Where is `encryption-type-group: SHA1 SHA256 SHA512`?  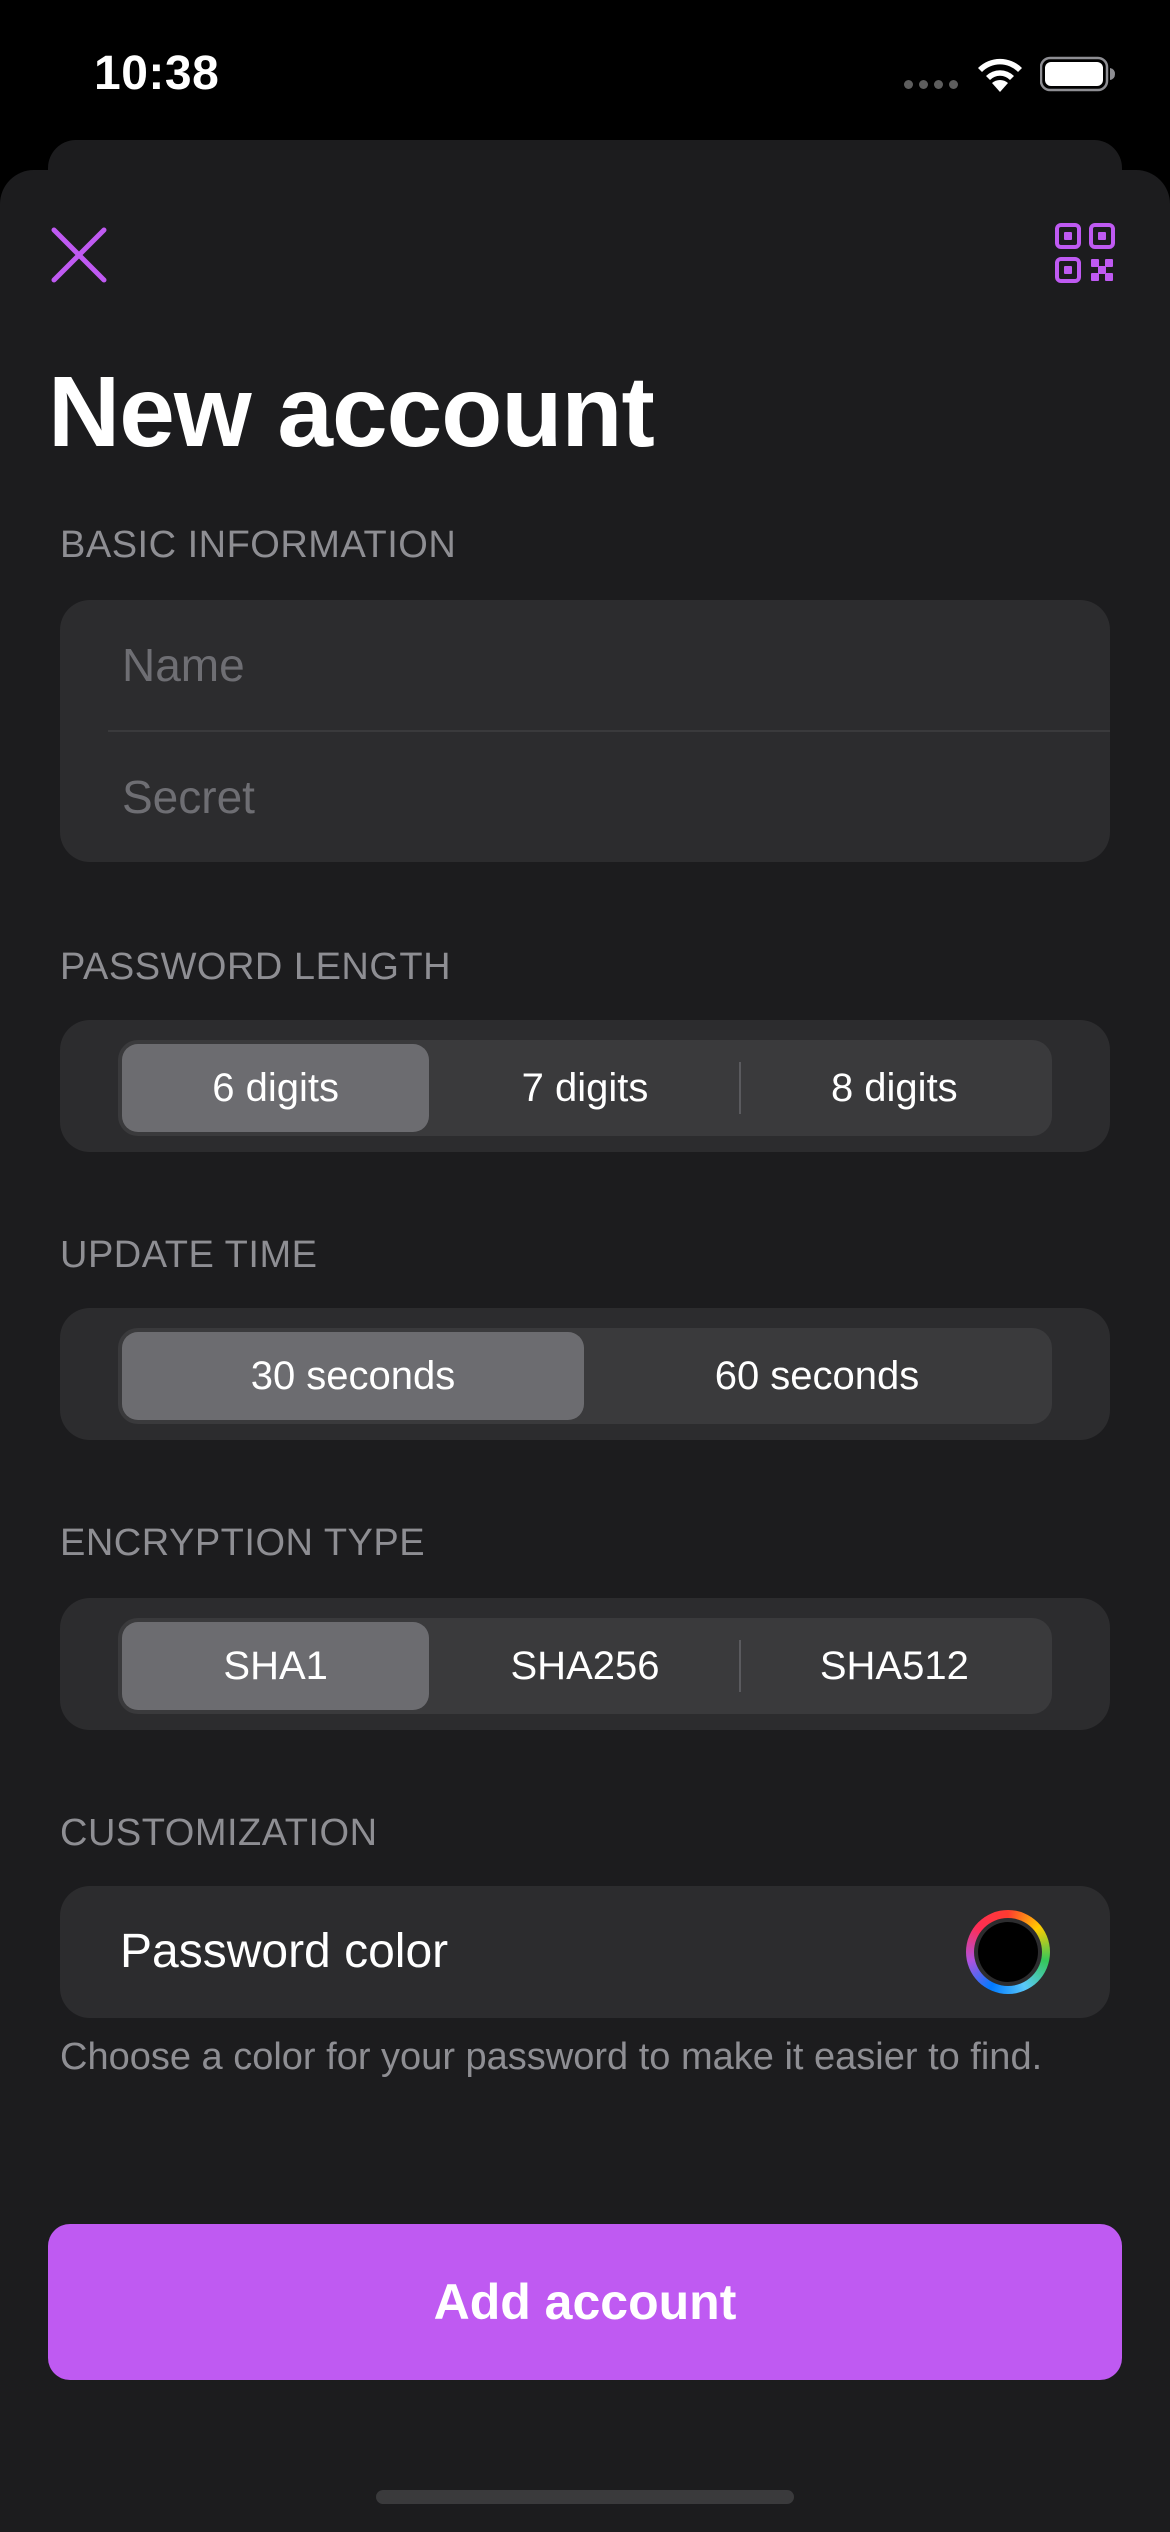 encryption-type-group: SHA1 SHA256 SHA512 is located at coordinates (585, 1664).